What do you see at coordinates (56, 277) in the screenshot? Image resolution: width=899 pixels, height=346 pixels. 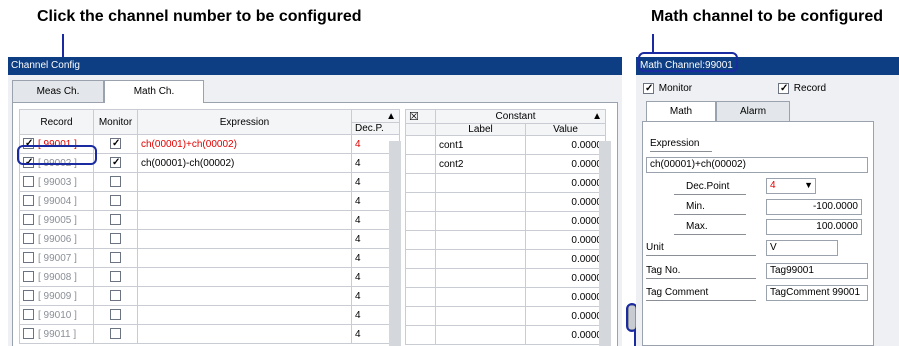 I see `record-cell: [ 99008 ]` at bounding box center [56, 277].